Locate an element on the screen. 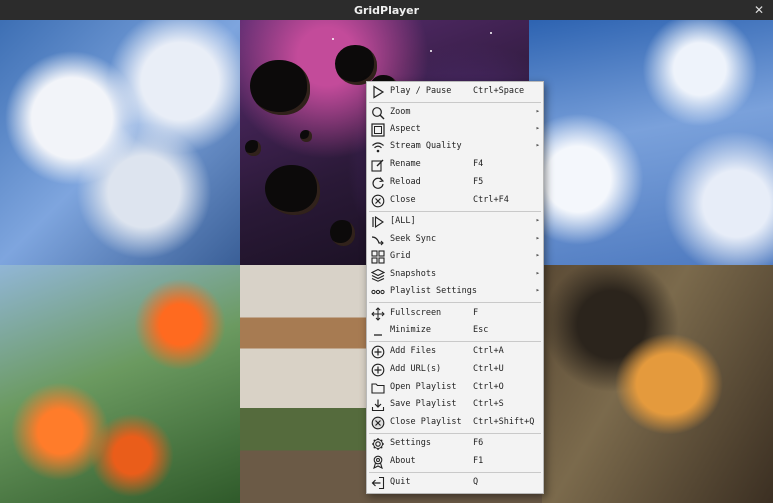 Image resolution: width=773 pixels, height=503 pixels. rename-icon is located at coordinates (377, 164).